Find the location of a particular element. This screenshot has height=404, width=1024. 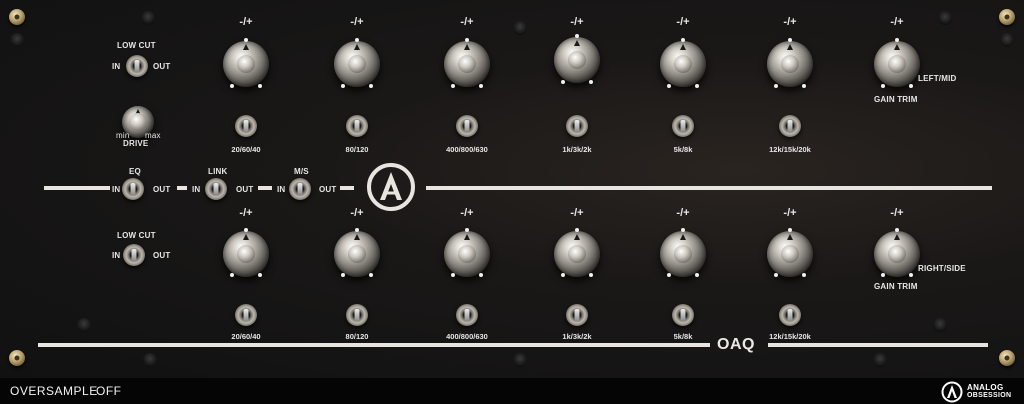

eq-switch is located at coordinates (133, 189).